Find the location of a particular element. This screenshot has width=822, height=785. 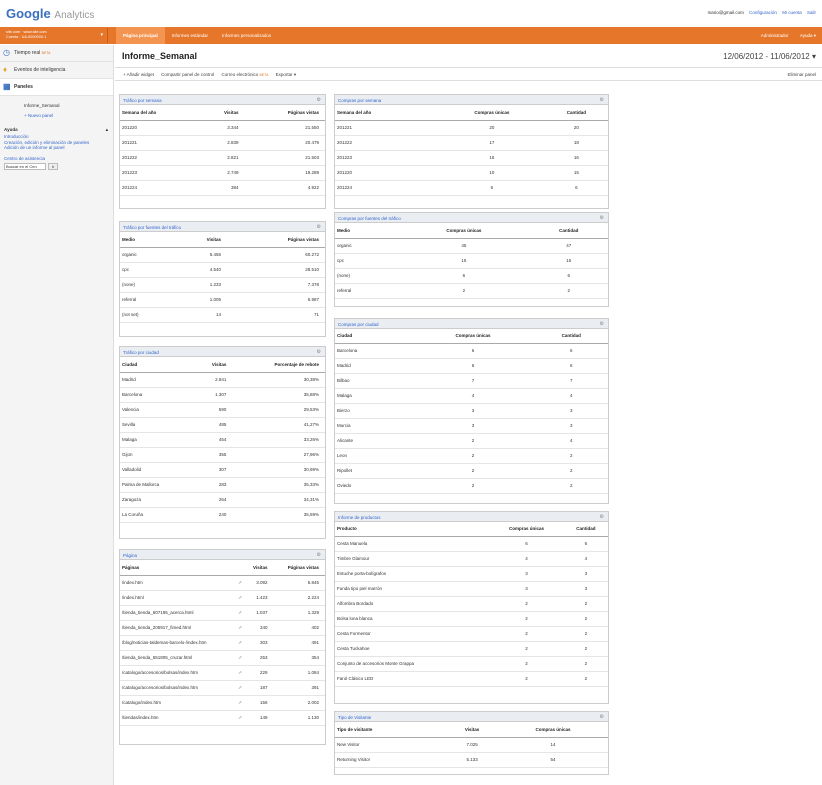

row-label: 201221 is located at coordinates (159, 143).